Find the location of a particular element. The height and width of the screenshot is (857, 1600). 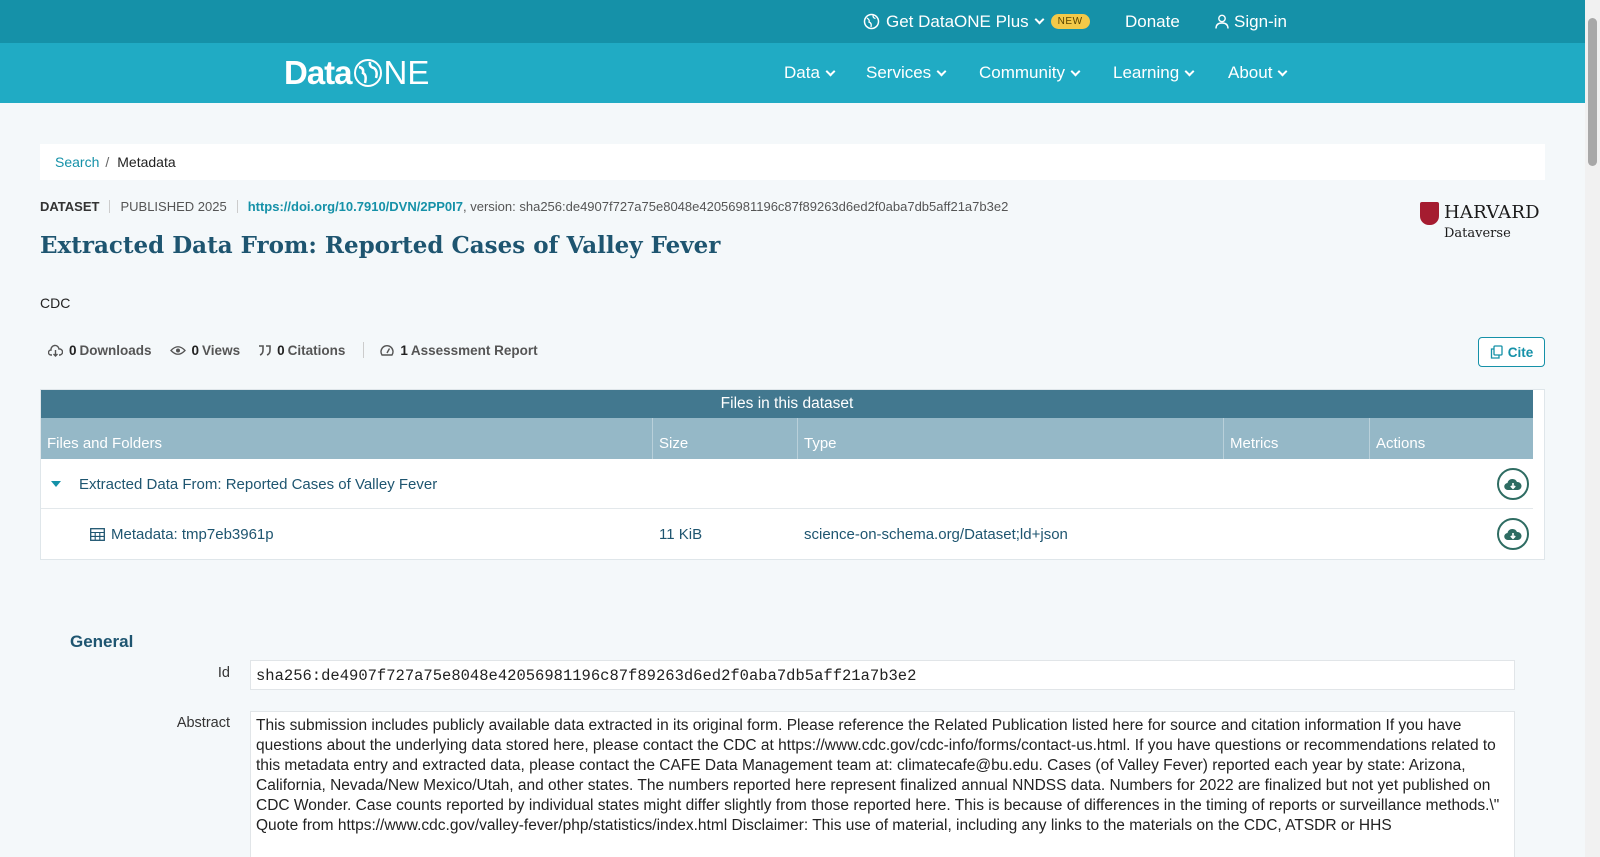

globe-icon is located at coordinates (871, 21).